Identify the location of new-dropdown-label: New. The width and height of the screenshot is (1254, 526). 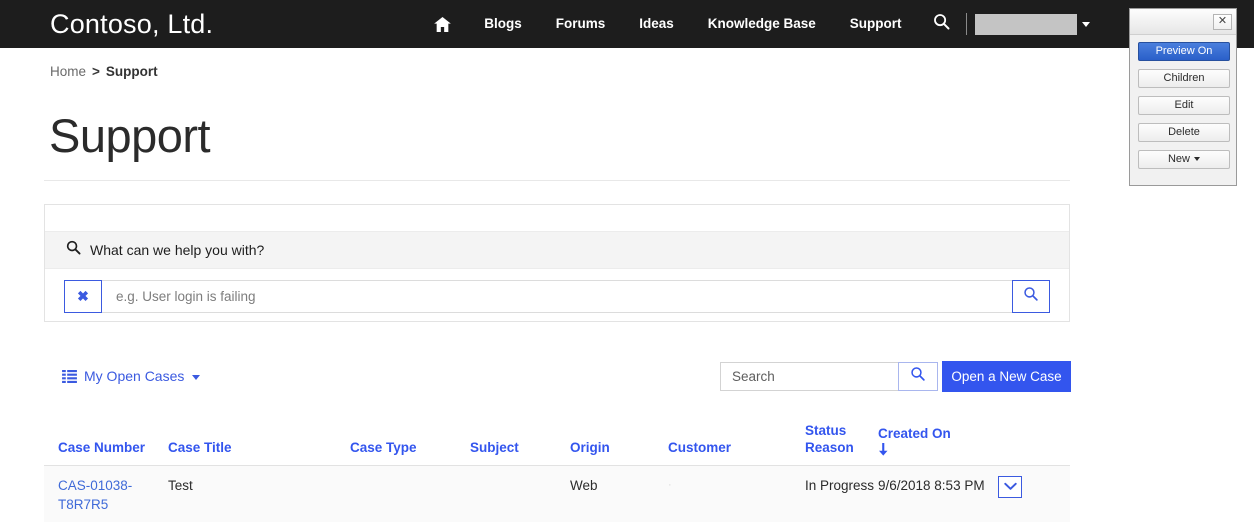
(1178, 159).